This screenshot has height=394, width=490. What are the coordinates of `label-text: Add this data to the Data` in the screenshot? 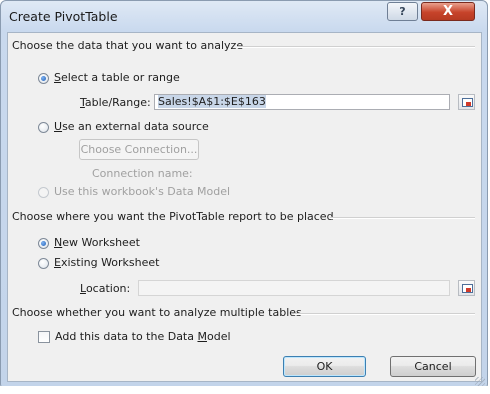 It's located at (126, 336).